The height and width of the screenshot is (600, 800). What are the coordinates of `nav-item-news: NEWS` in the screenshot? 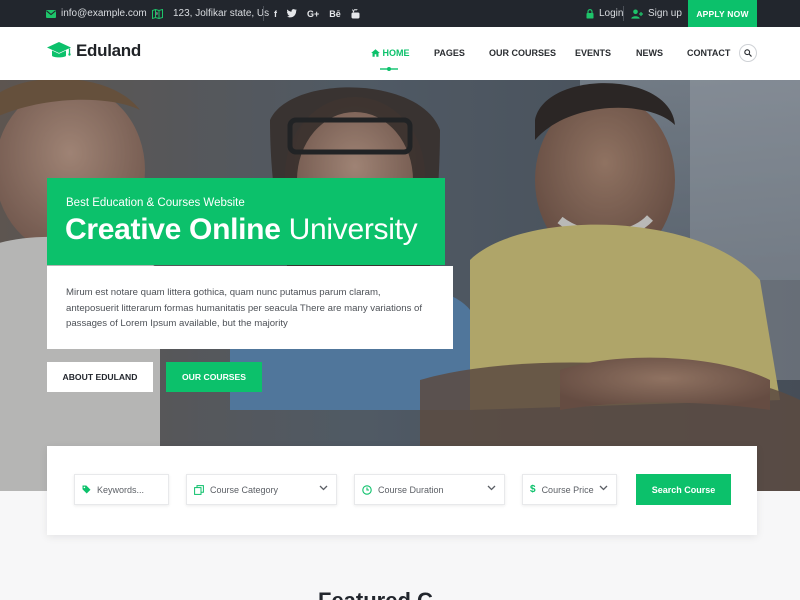 It's located at (649, 53).